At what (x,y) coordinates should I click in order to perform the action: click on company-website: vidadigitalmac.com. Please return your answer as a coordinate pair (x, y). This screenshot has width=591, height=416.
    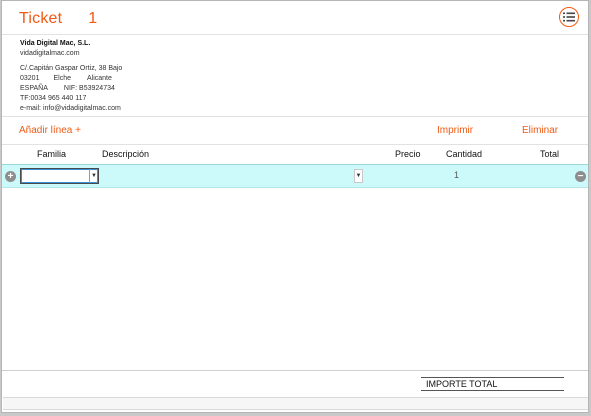
    Looking at the image, I should click on (50, 53).